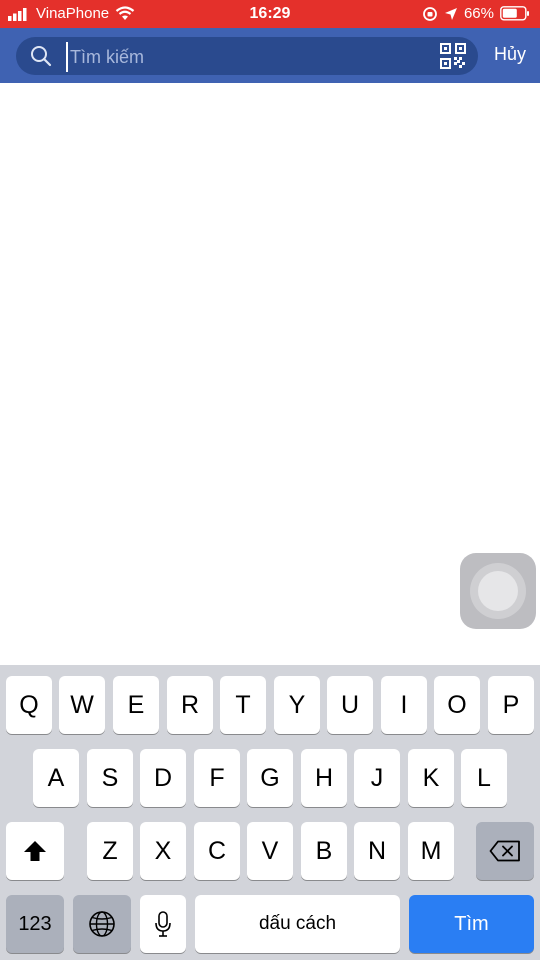  I want to click on numbers-key: 123, so click(35, 924).